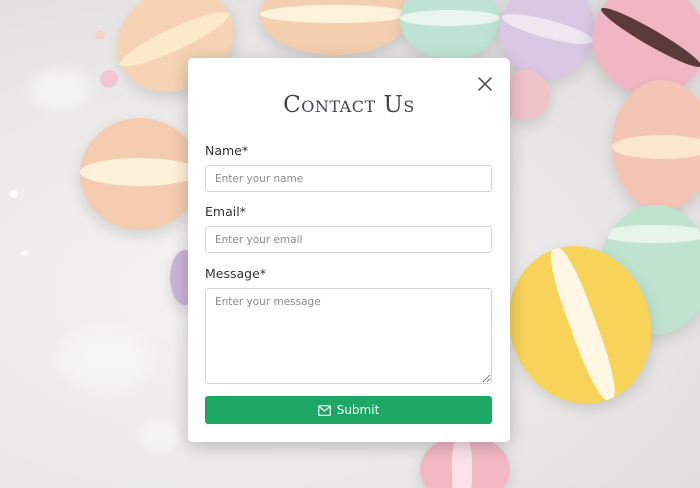 Image resolution: width=700 pixels, height=488 pixels. Describe the element at coordinates (140, 174) in the screenshot. I see `macaron-orange` at that location.